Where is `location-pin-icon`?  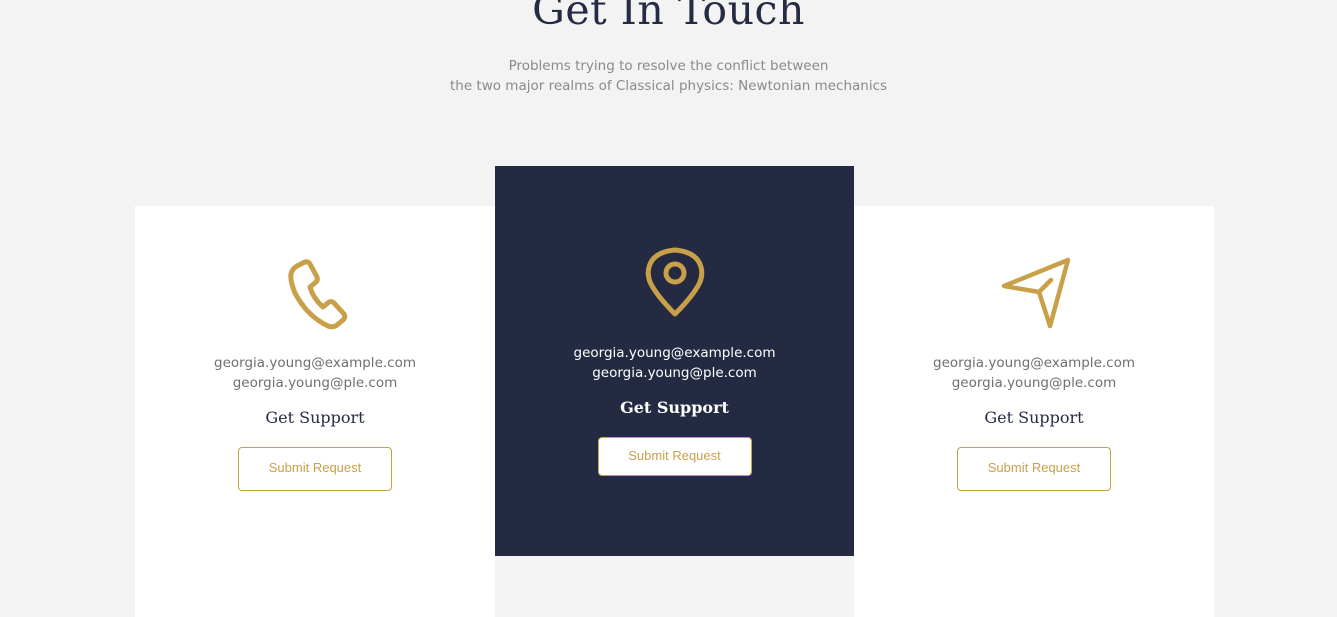
location-pin-icon is located at coordinates (675, 284).